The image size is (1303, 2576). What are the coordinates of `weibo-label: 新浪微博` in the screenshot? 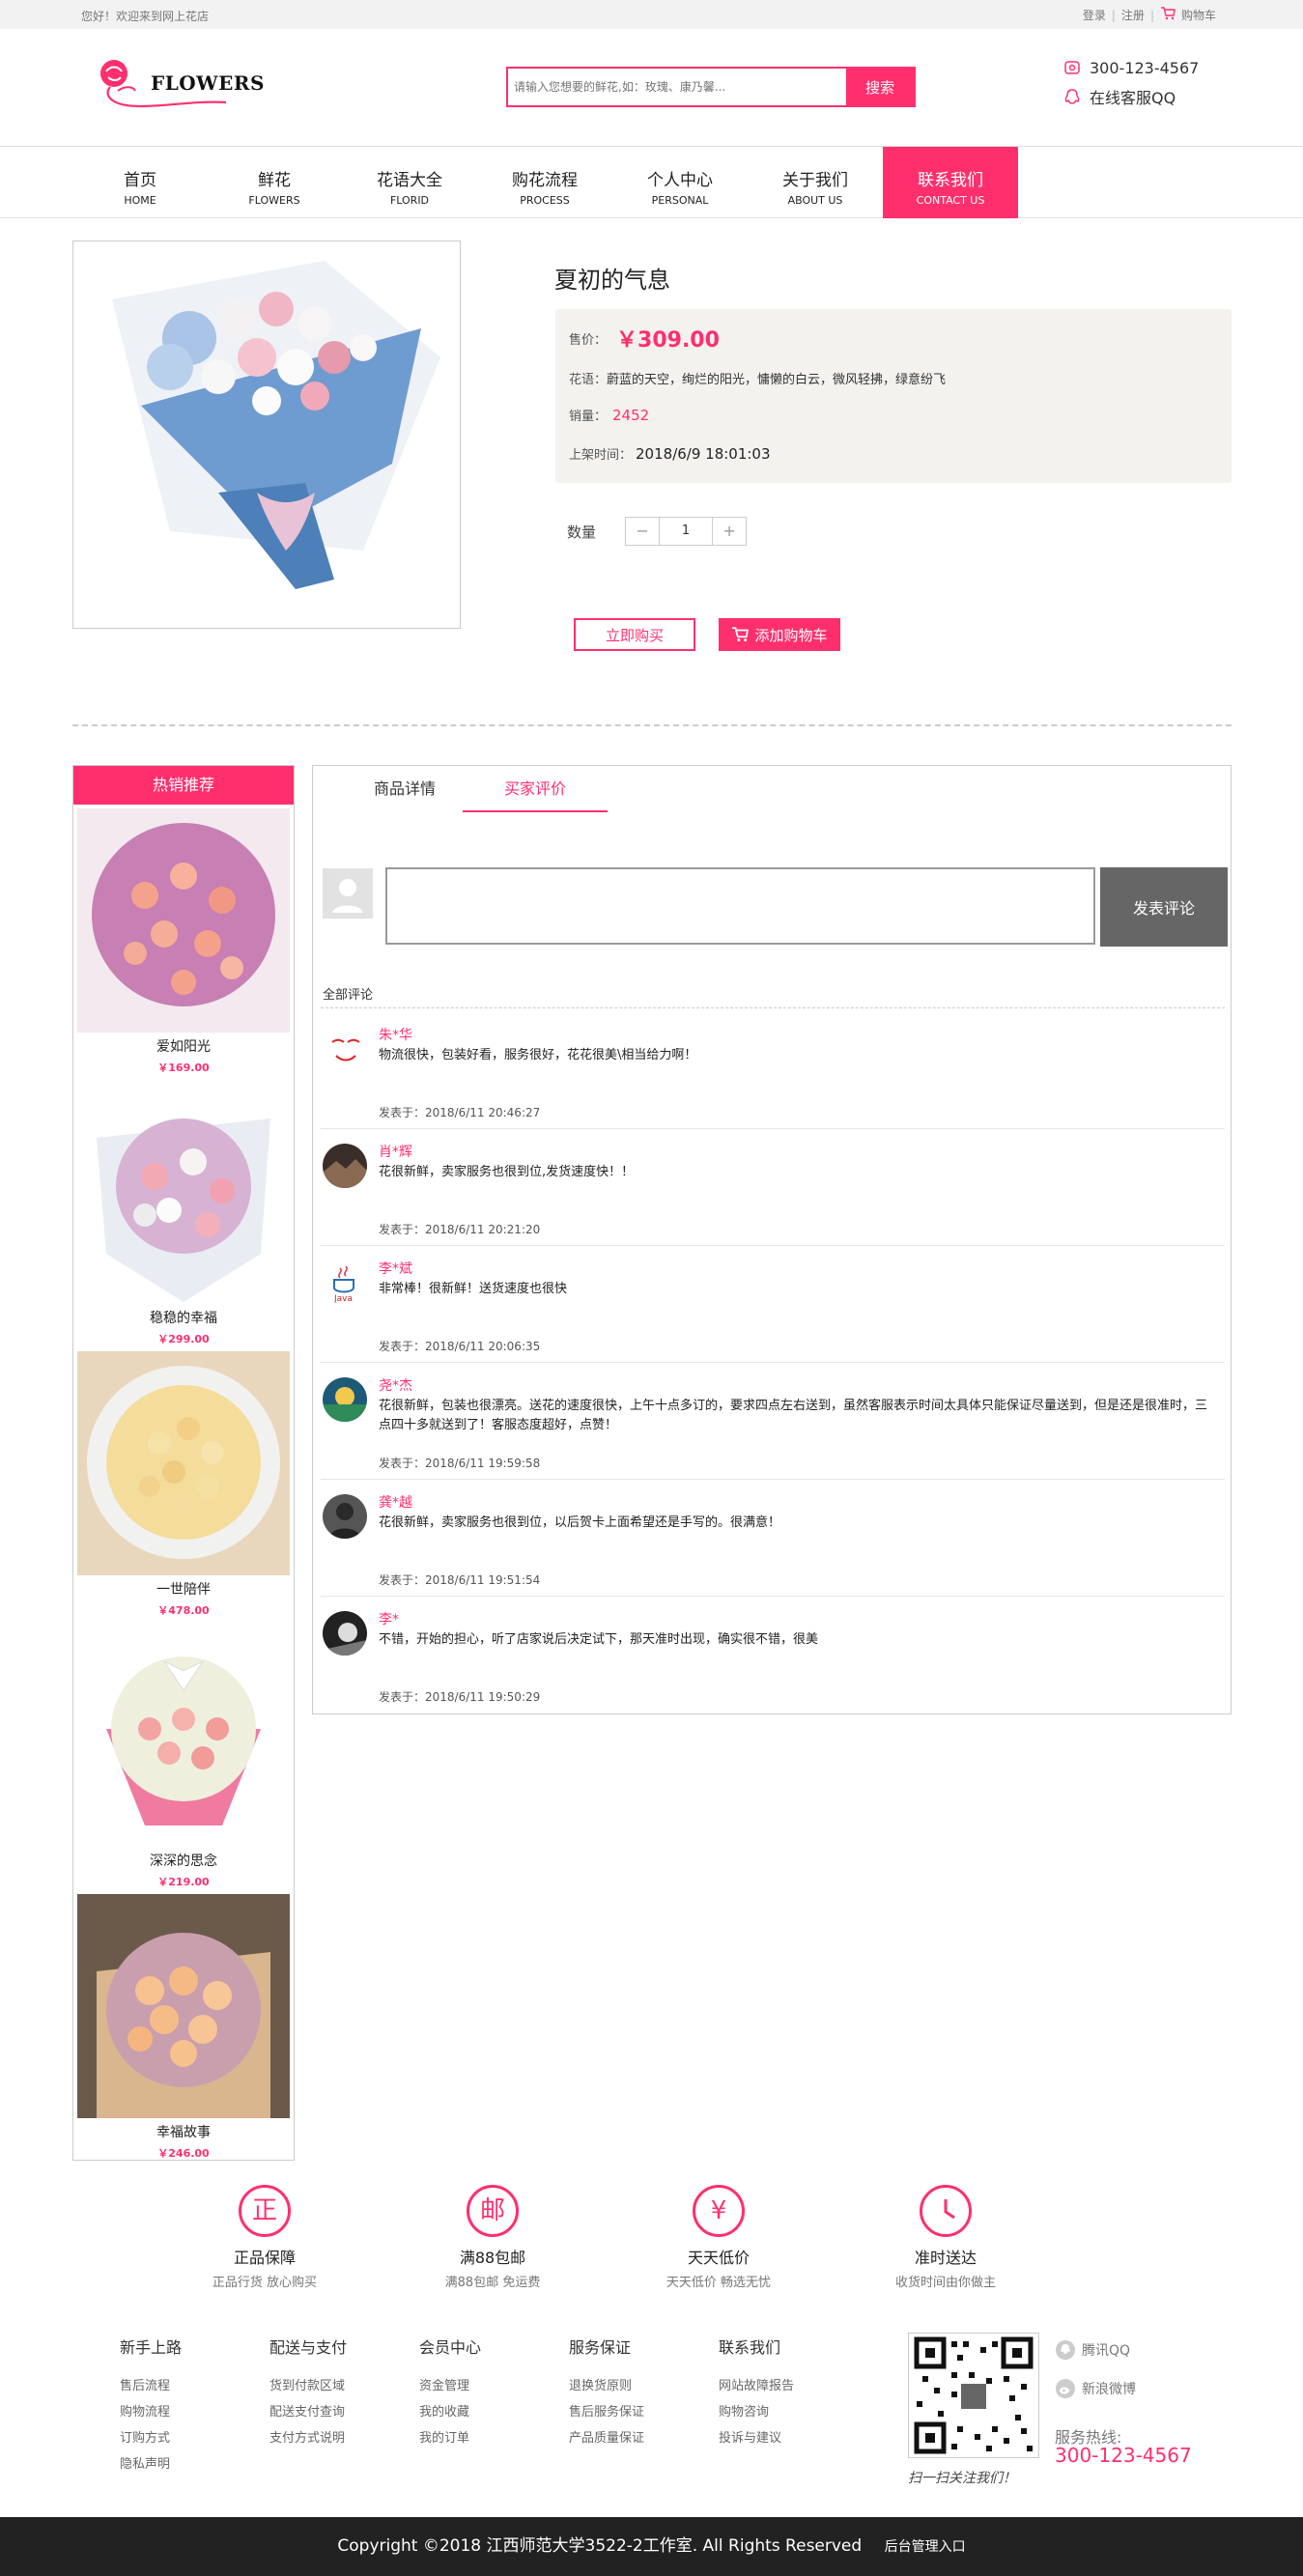 It's located at (1109, 2388).